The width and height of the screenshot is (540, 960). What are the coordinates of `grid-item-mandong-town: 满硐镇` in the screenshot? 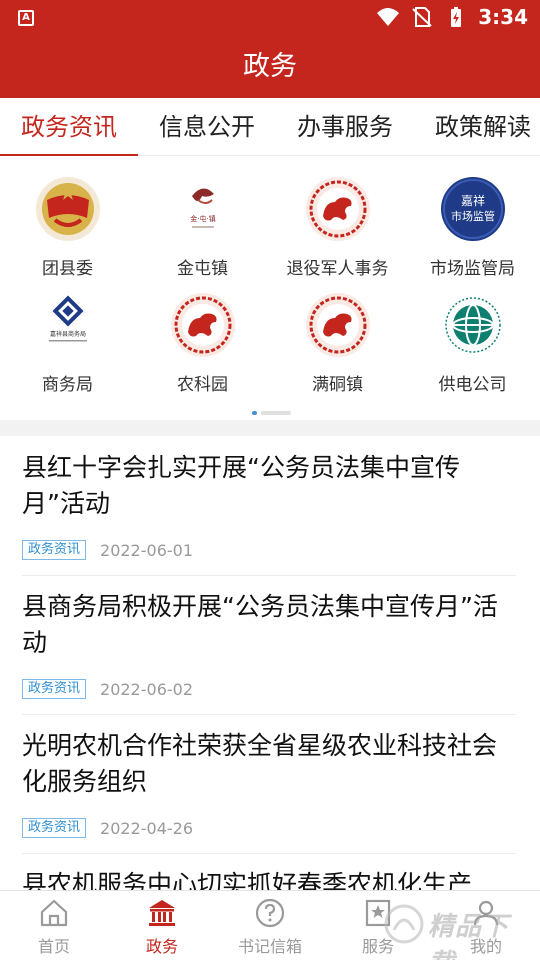 It's located at (337, 342).